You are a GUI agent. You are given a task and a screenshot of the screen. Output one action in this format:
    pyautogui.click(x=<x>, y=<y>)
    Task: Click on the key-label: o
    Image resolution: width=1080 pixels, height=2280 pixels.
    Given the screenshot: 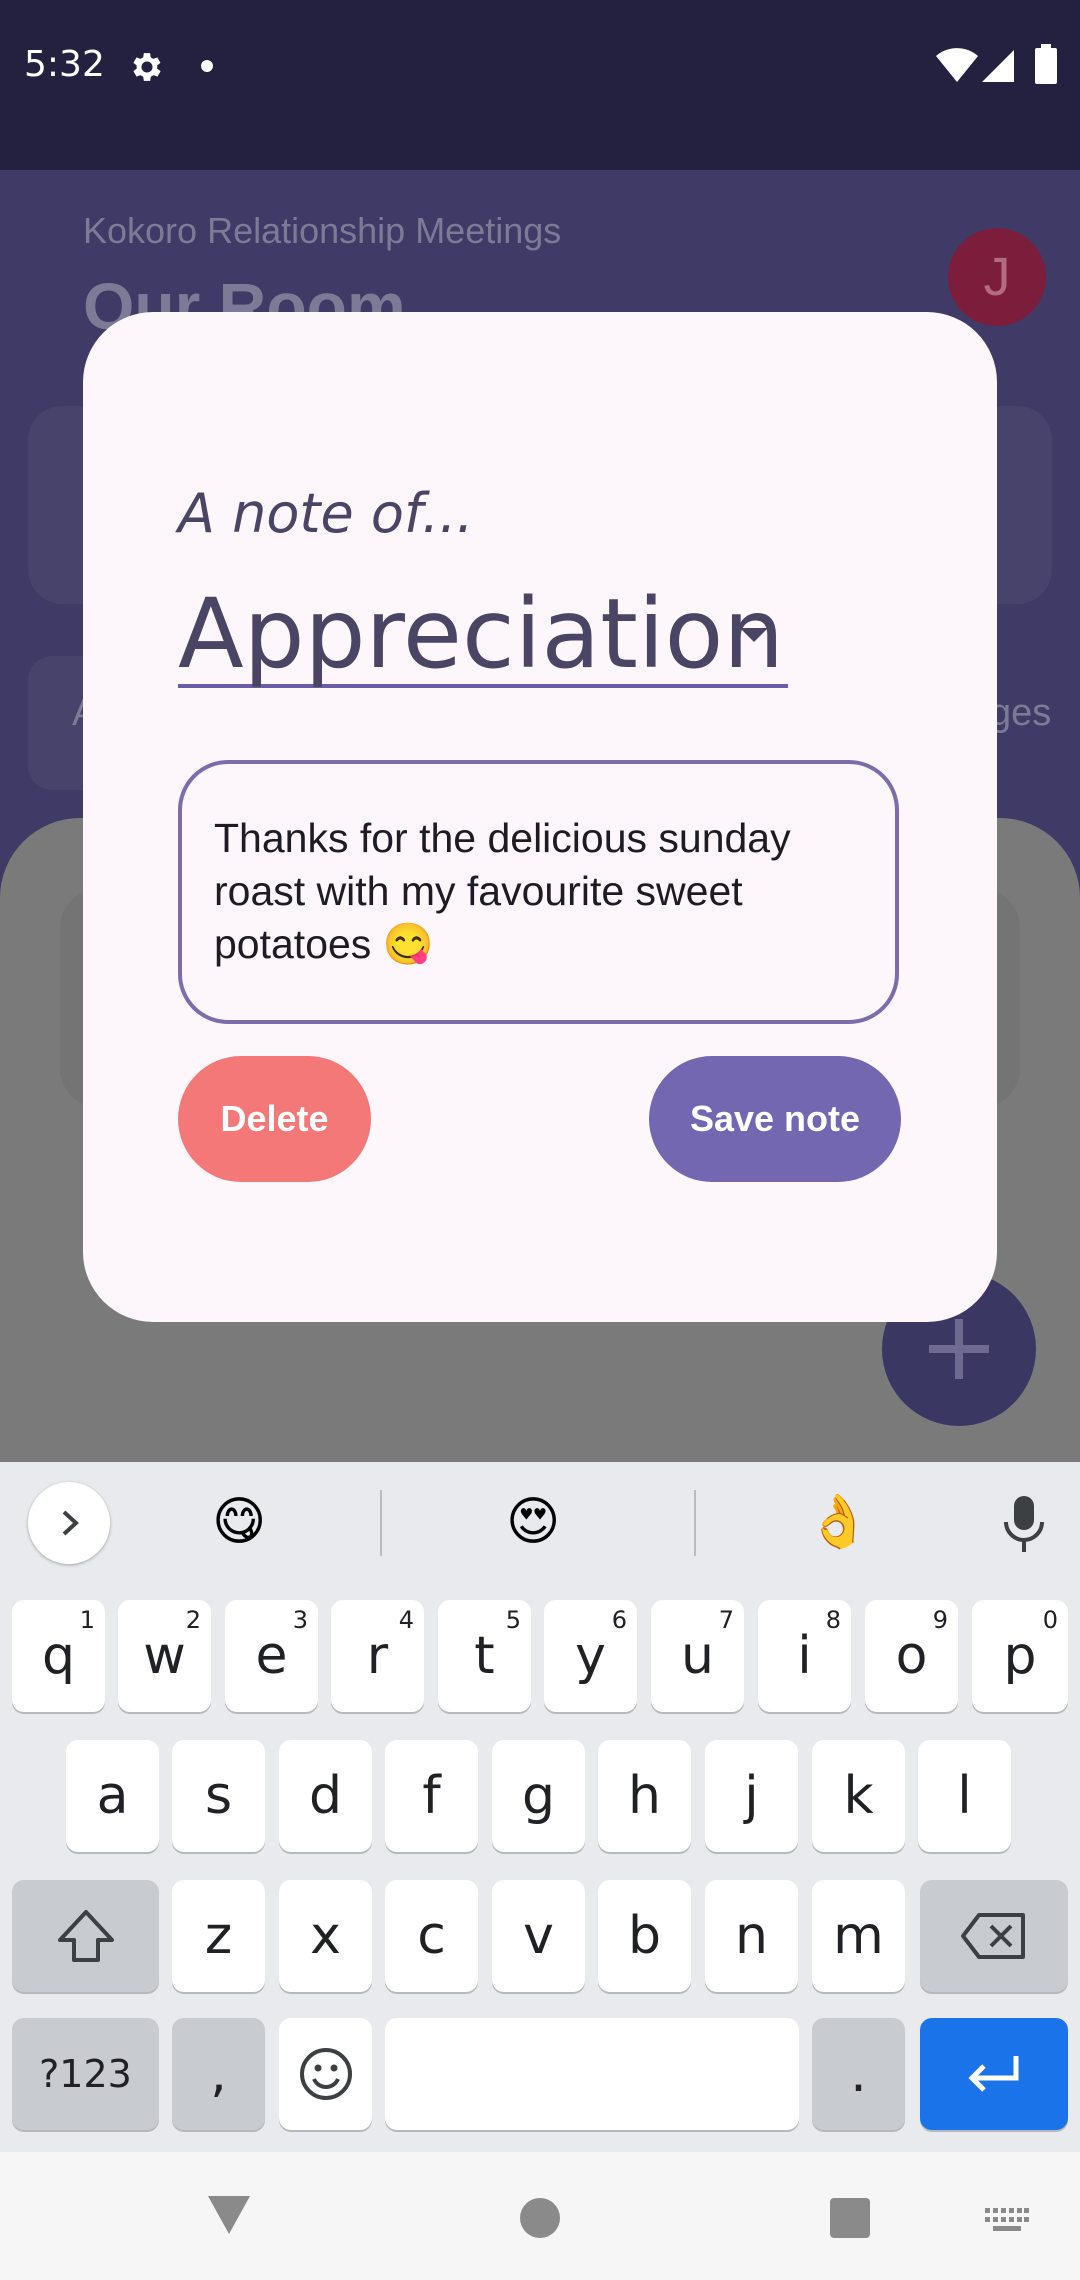 What is the action you would take?
    pyautogui.click(x=911, y=1656)
    